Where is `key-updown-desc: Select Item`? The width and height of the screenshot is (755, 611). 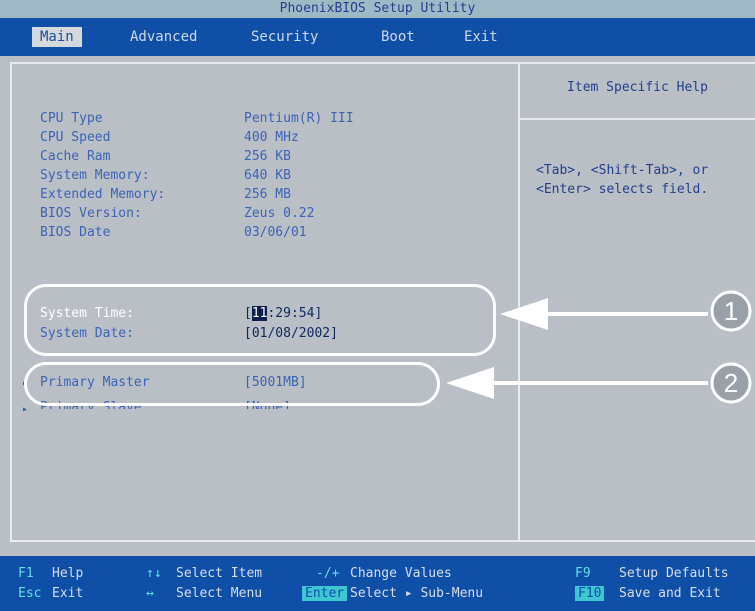
key-updown-desc: Select Item is located at coordinates (219, 573).